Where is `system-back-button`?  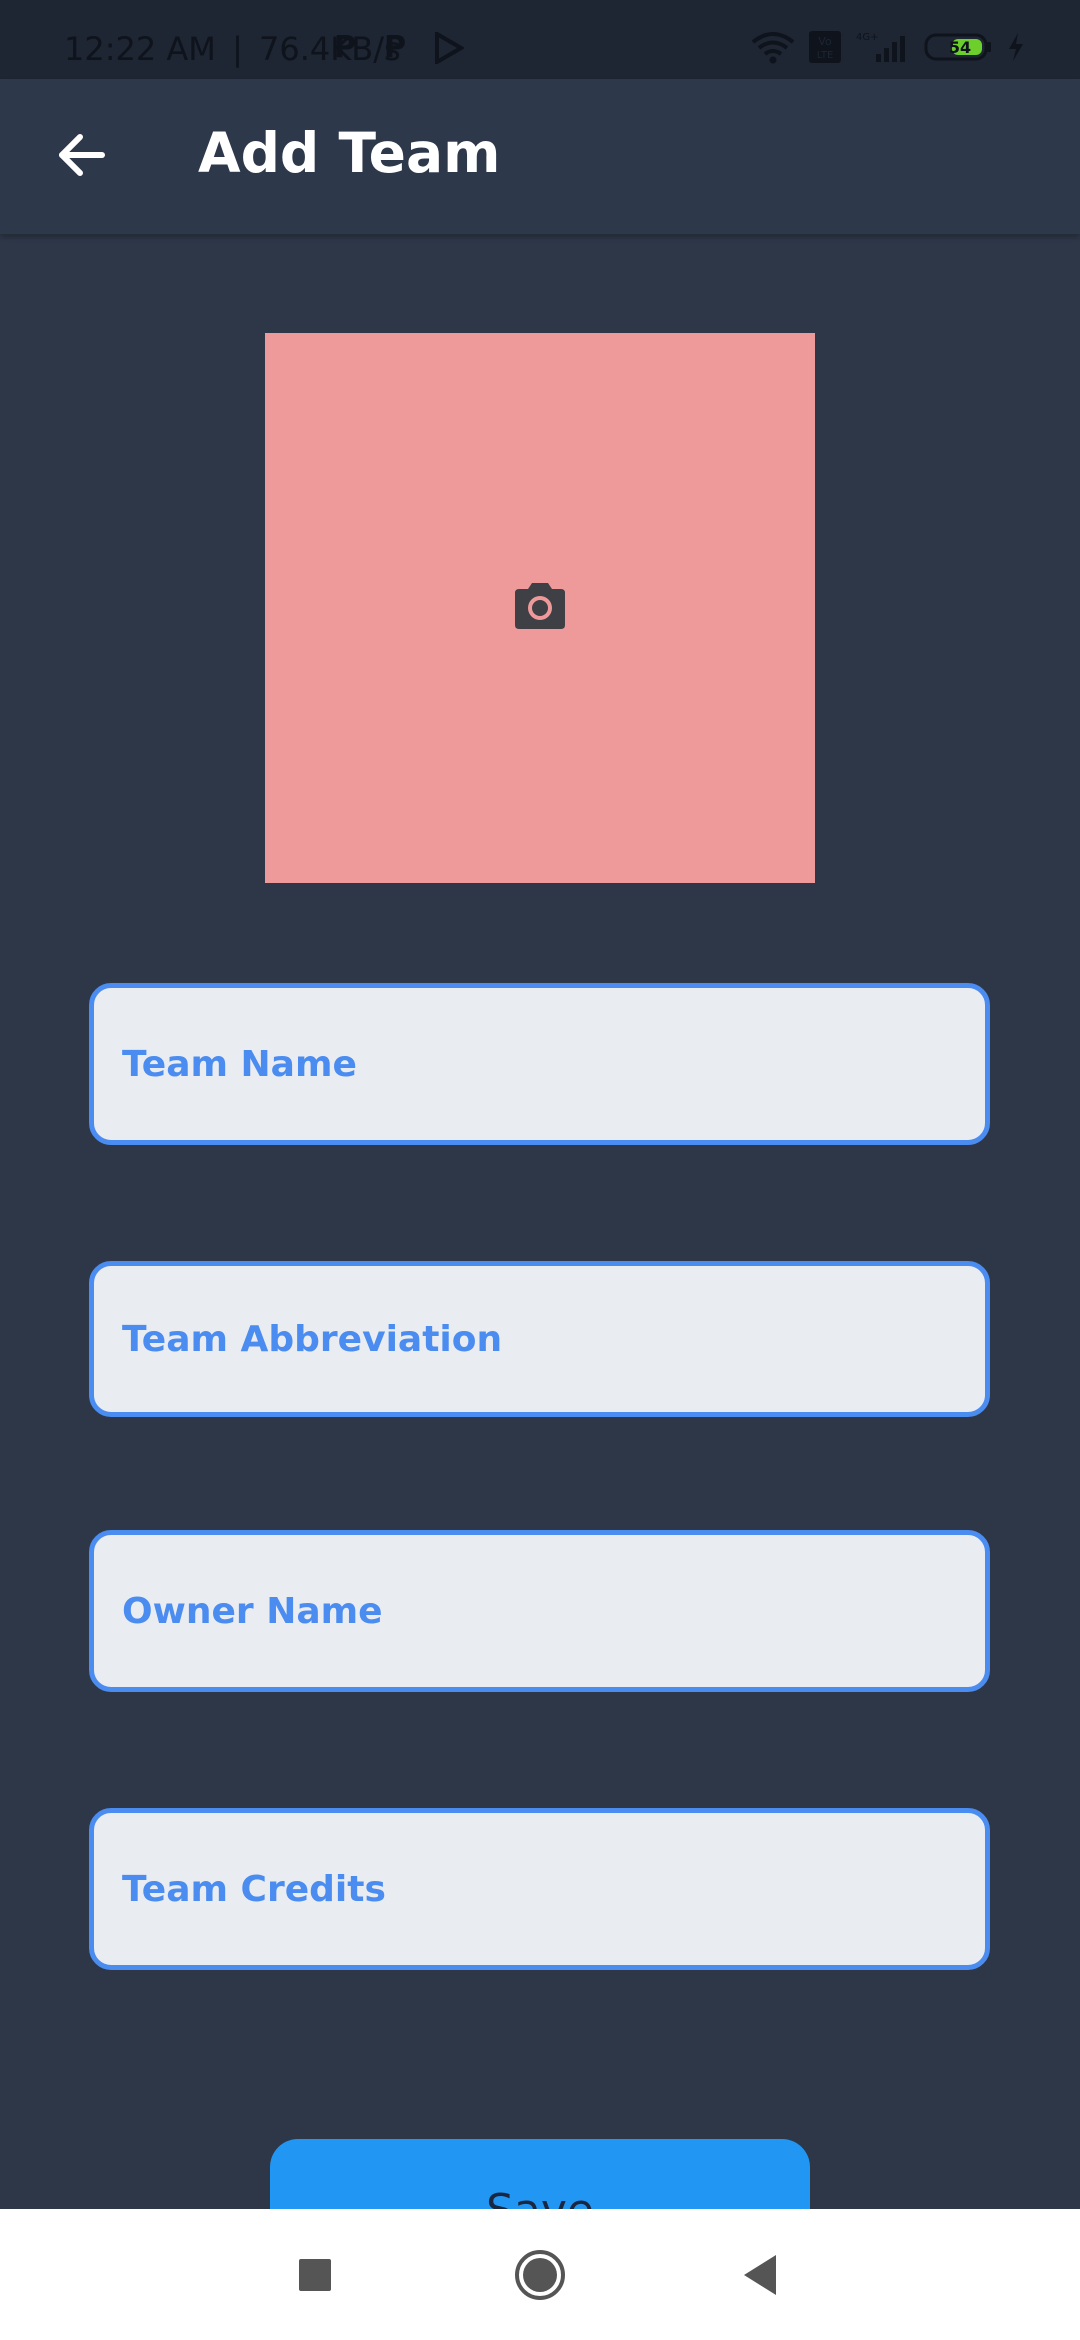 system-back-button is located at coordinates (760, 2277).